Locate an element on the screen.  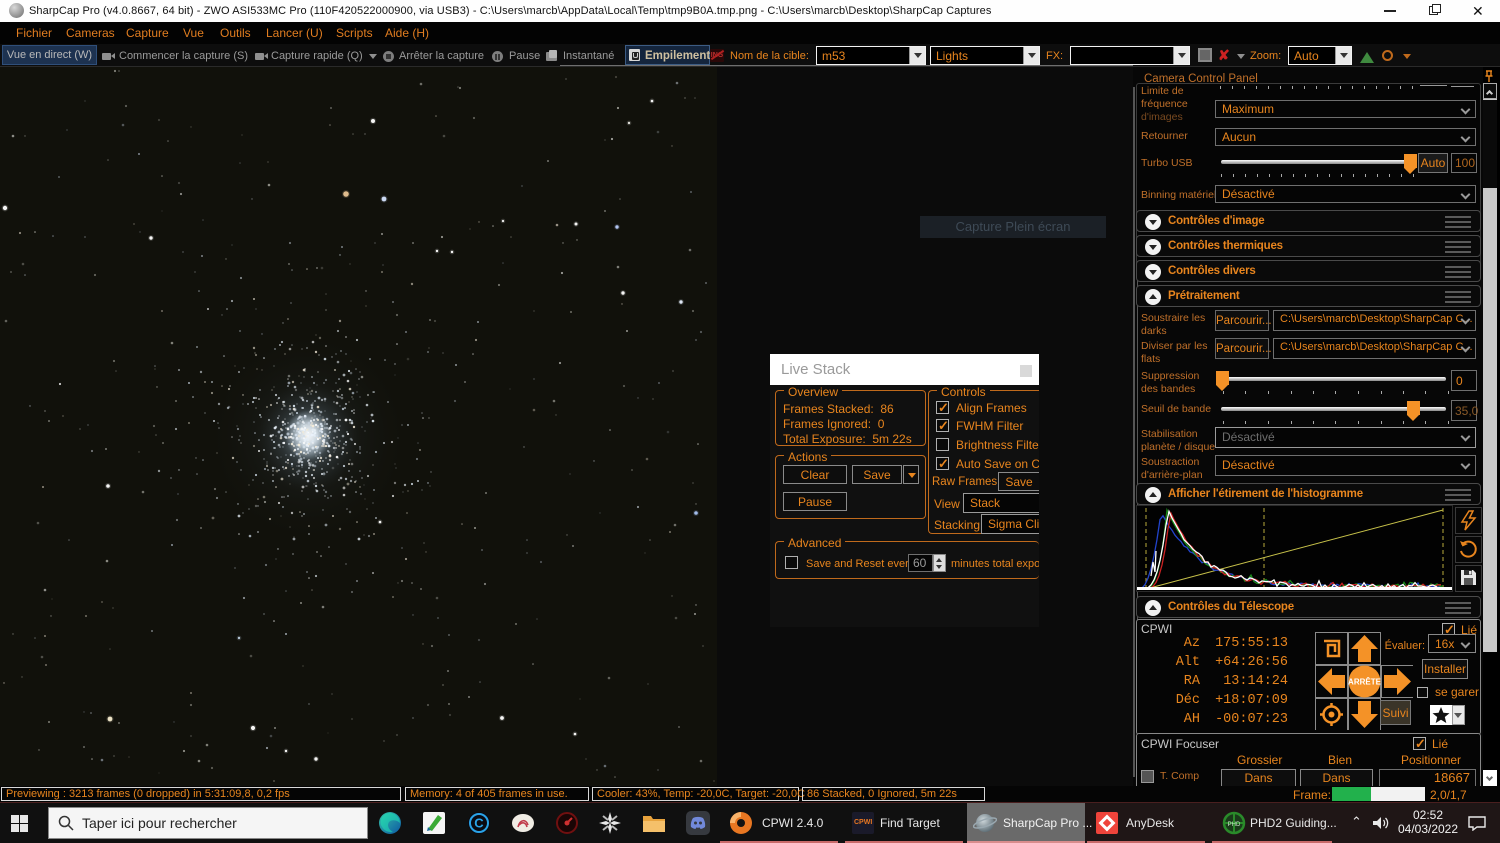
svg-text: C is located at coordinates (479, 823).